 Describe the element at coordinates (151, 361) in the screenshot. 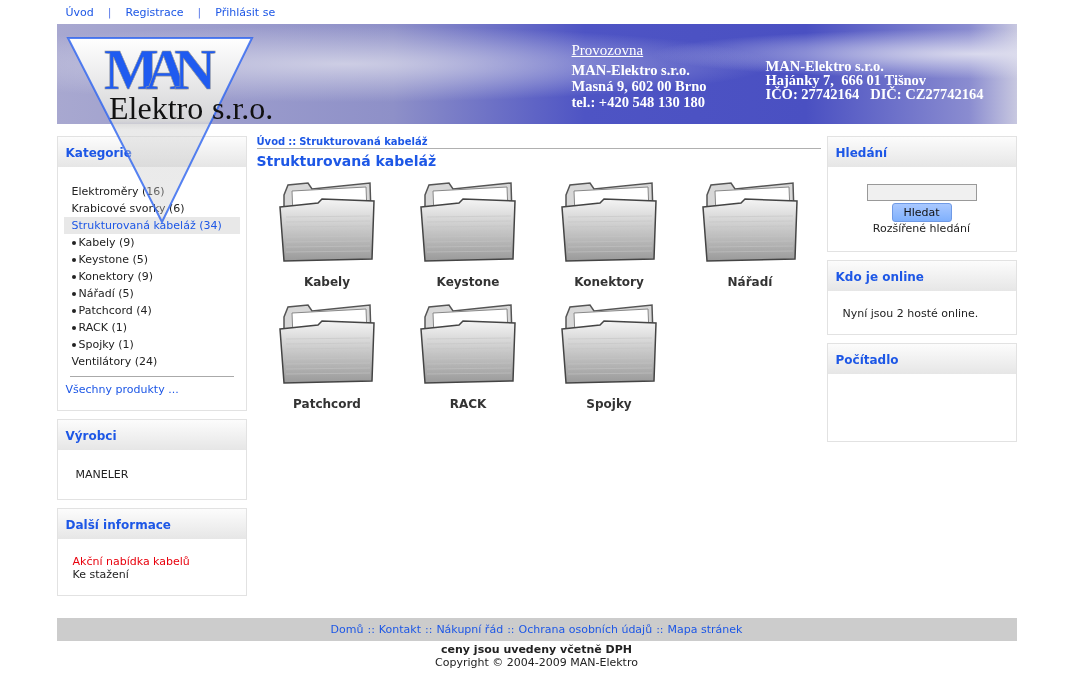

I see `category-link: Ventilátory (24)` at that location.